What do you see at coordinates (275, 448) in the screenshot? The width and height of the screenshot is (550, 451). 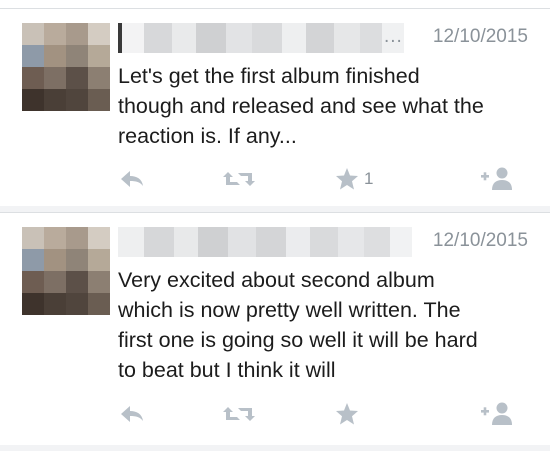 I see `tweet-separator` at bounding box center [275, 448].